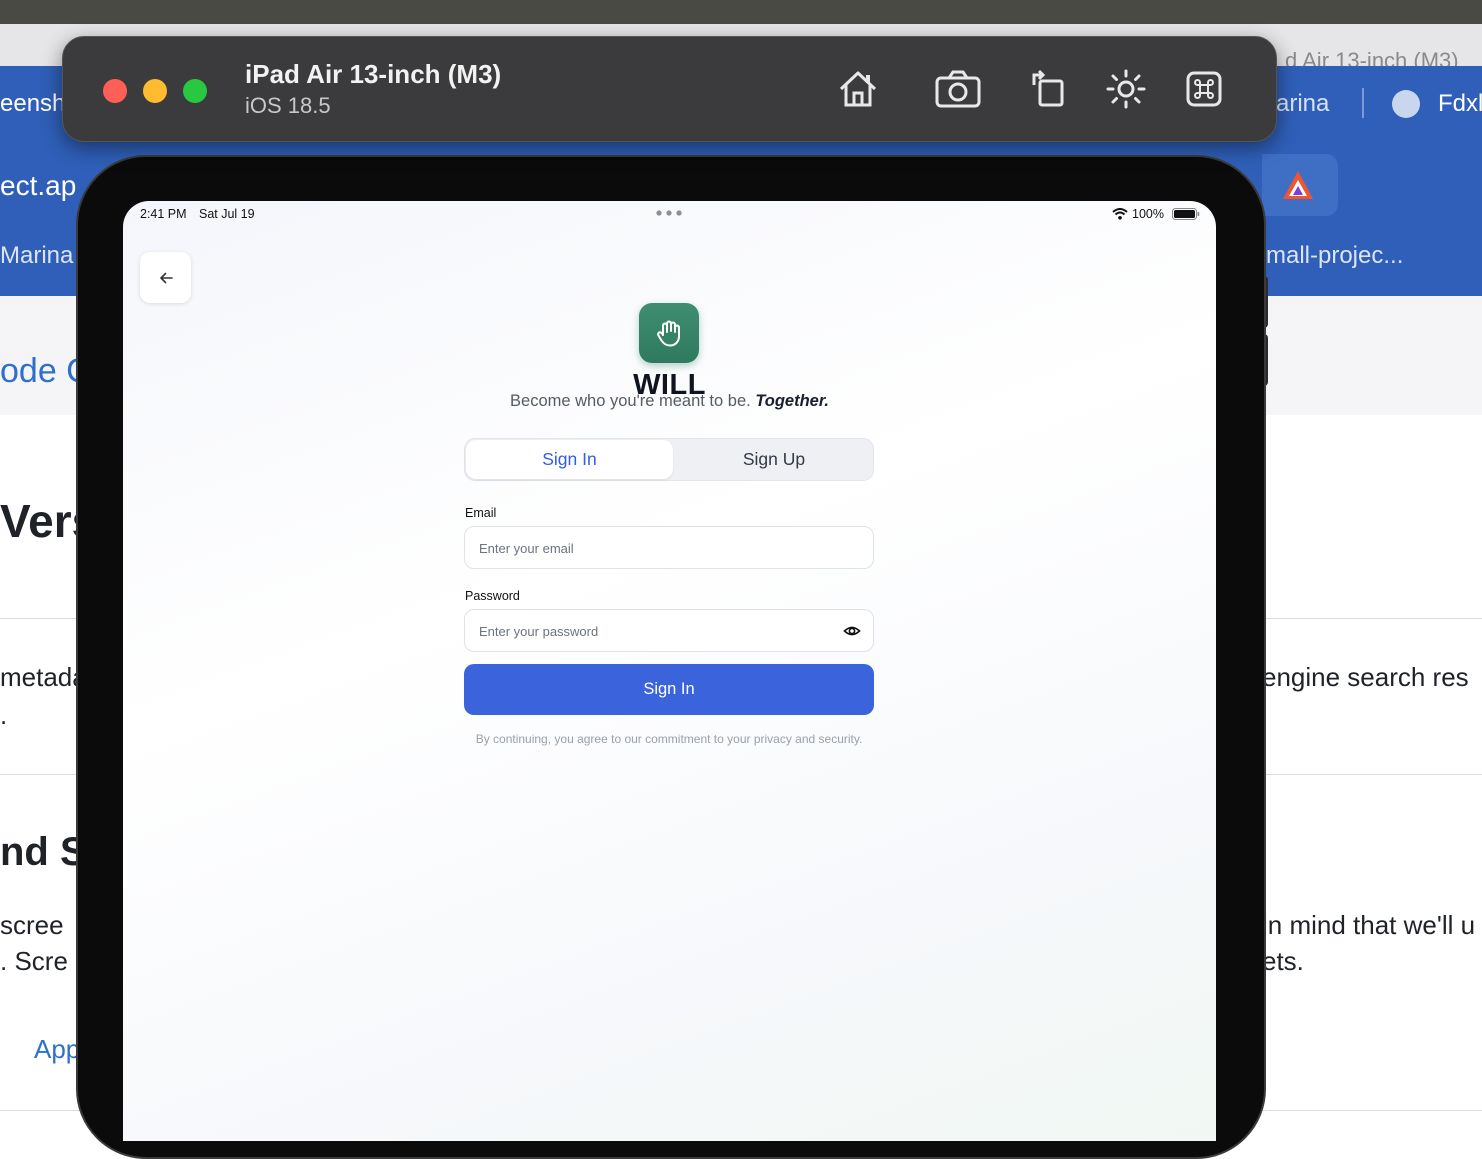 The width and height of the screenshot is (1482, 1159). Describe the element at coordinates (1406, 104) in the screenshot. I see `globe-icon` at that location.